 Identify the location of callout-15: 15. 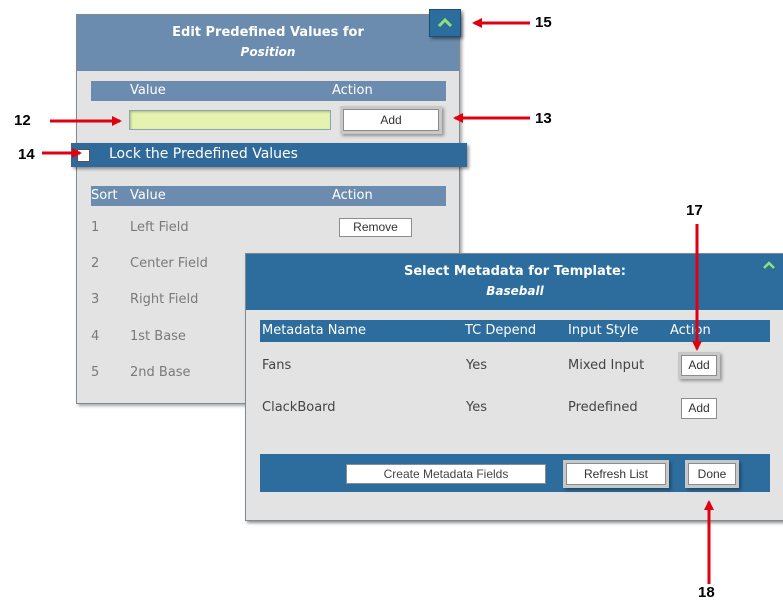
(543, 22).